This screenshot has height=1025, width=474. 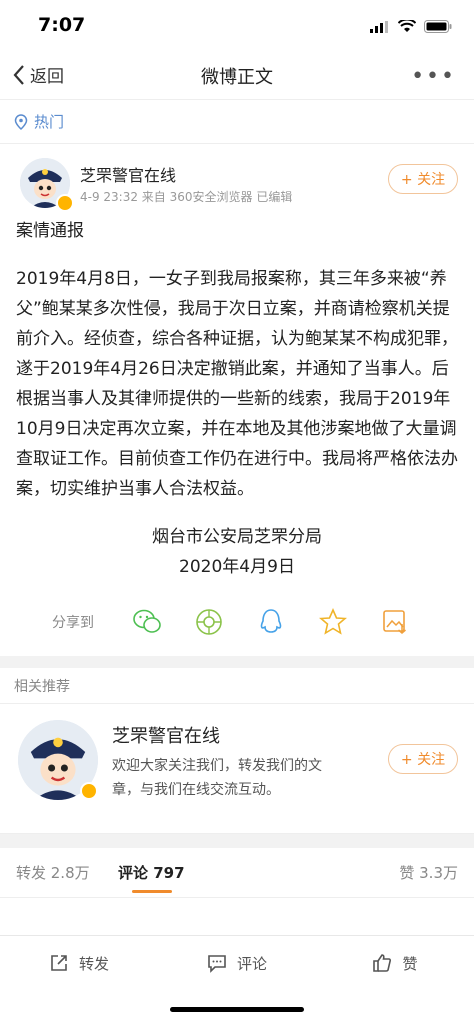 I want to click on wifi-icon, so click(x=407, y=26).